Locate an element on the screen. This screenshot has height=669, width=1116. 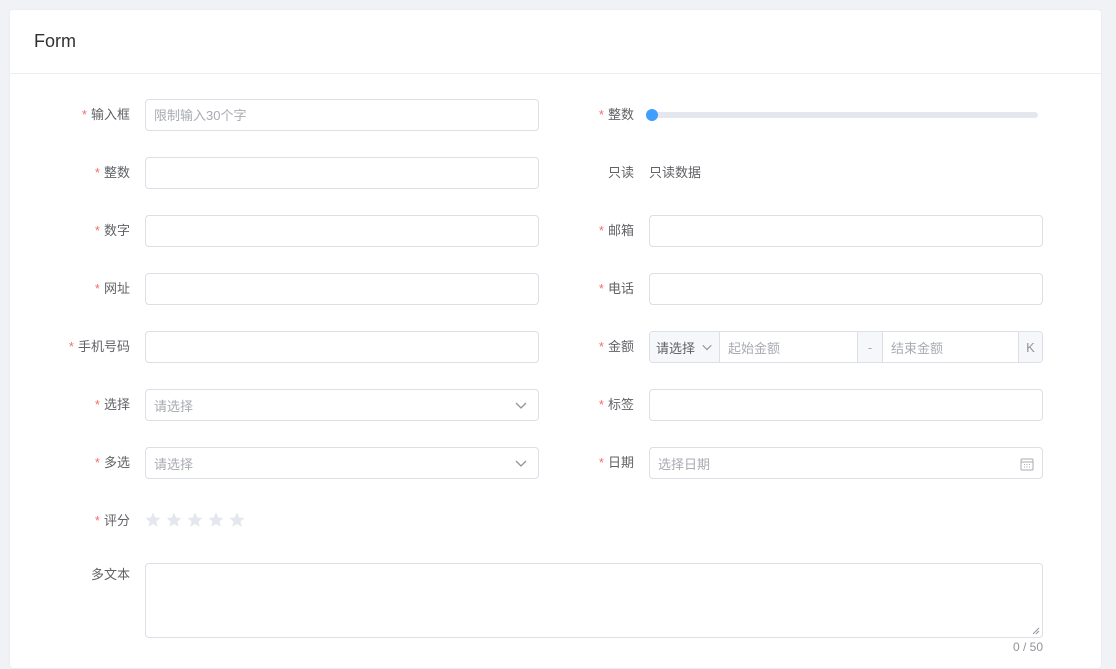
tags-input-field is located at coordinates (846, 405).